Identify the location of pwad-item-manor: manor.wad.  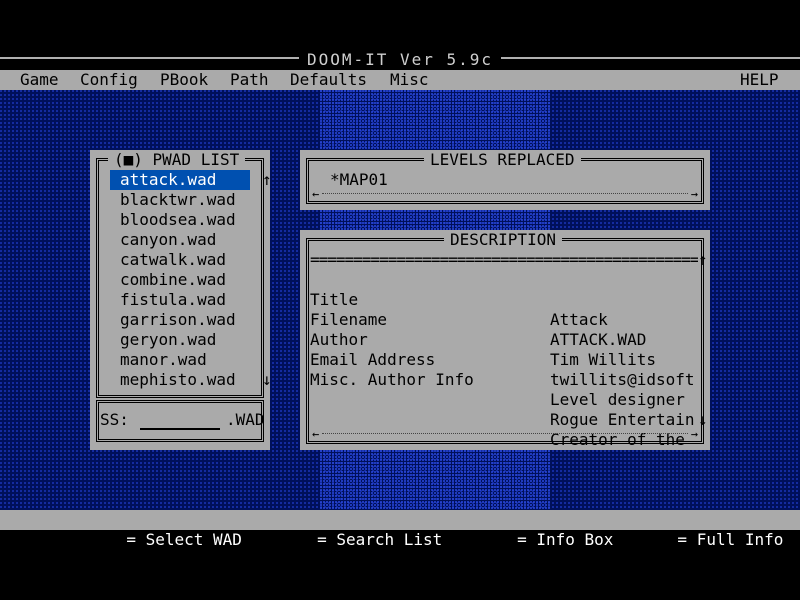
(180, 360).